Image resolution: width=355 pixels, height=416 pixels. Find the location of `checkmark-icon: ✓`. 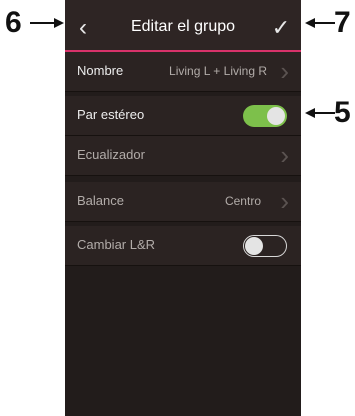

checkmark-icon: ✓ is located at coordinates (281, 27).